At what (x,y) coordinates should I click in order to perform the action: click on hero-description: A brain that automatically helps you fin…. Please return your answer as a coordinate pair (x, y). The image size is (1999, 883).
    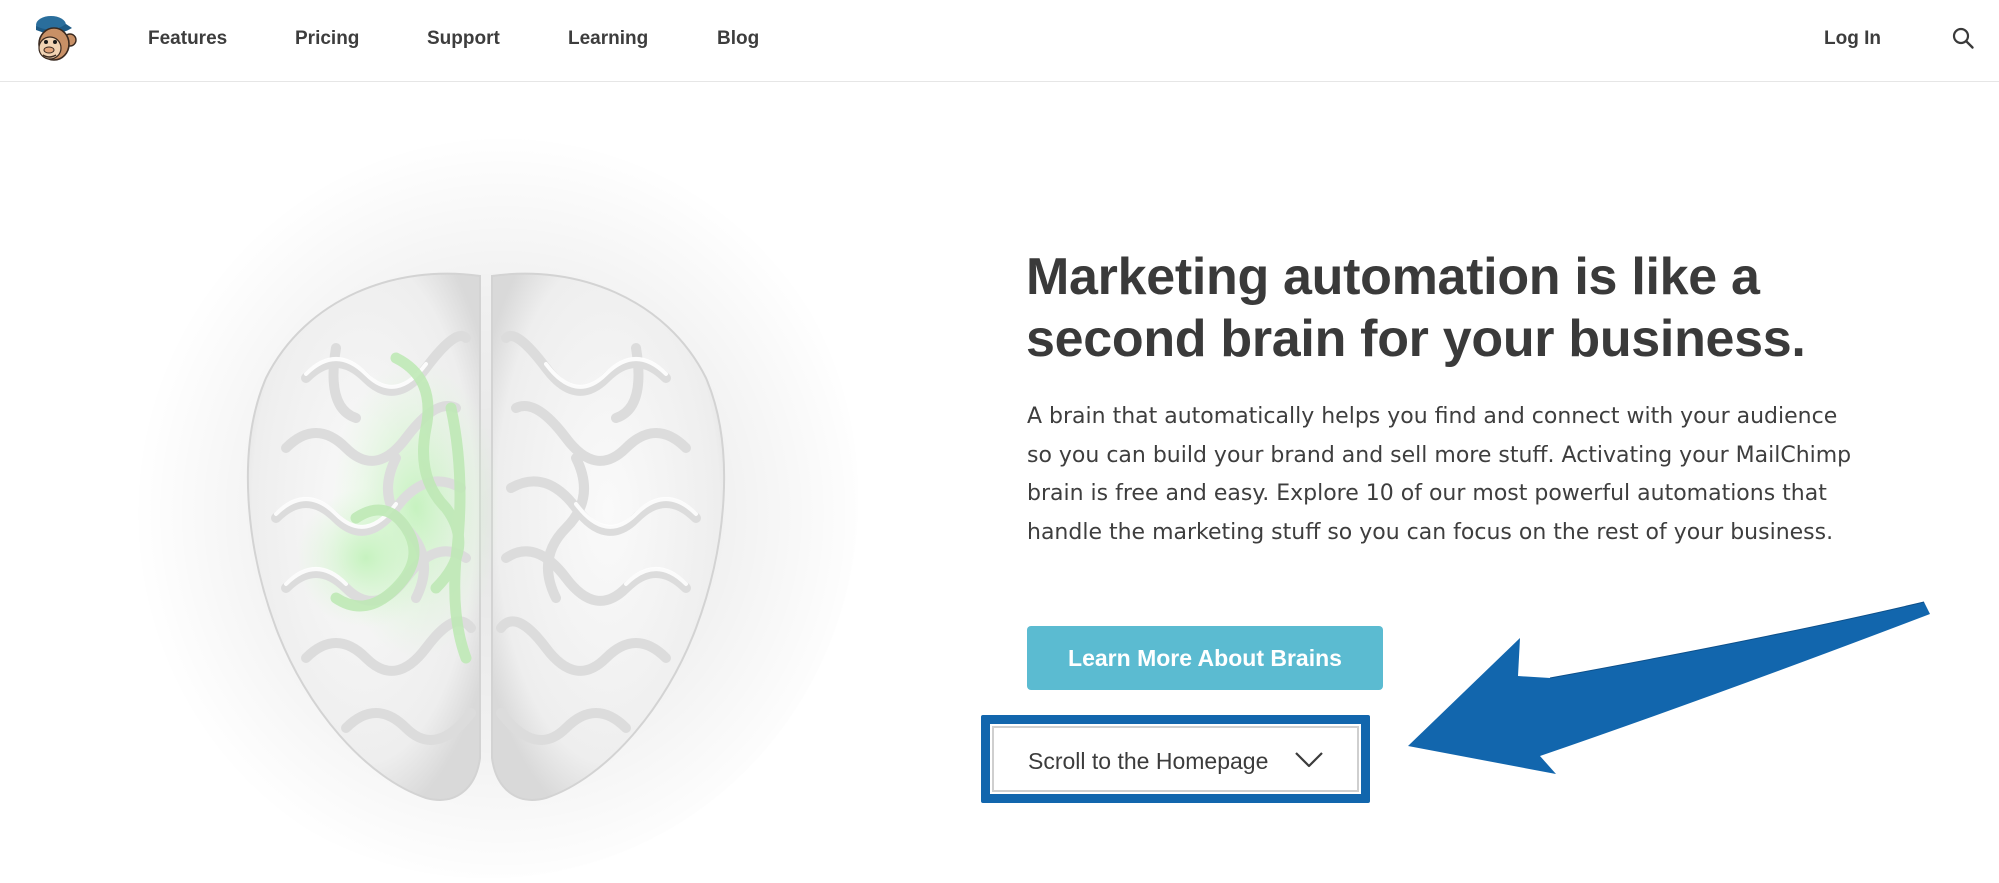
    Looking at the image, I should click on (1439, 474).